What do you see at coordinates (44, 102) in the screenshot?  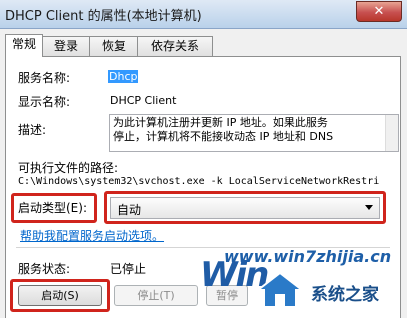 I see `display-name-label: 显示名称:` at bounding box center [44, 102].